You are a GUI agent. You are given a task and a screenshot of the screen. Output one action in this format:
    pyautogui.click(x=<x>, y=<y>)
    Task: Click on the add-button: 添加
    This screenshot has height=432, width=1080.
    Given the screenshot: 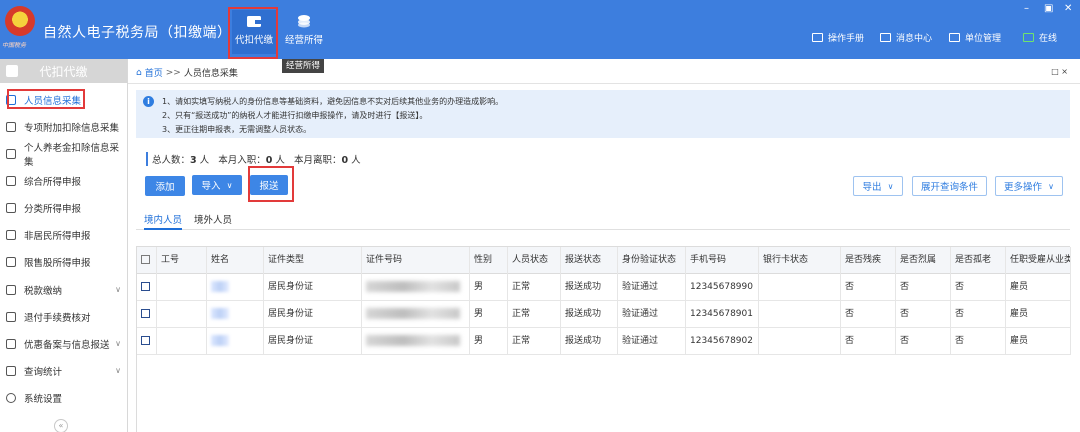 What is the action you would take?
    pyautogui.click(x=165, y=186)
    